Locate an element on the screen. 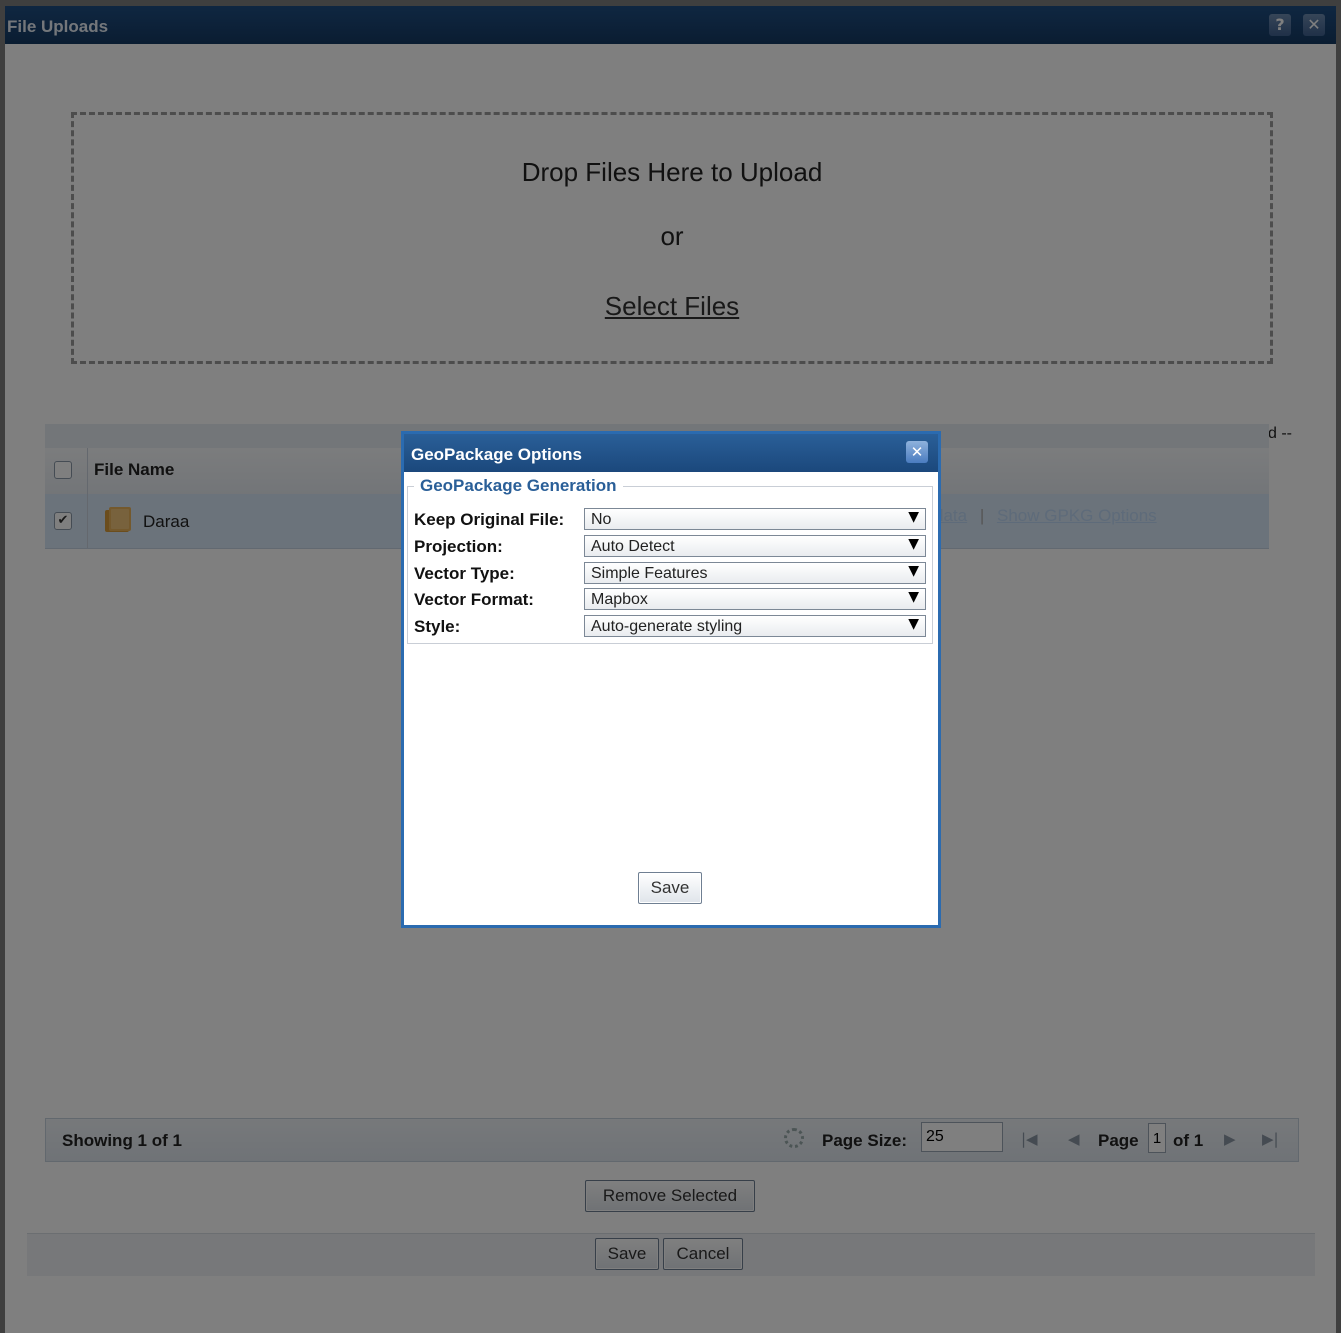 The height and width of the screenshot is (1333, 1341). vector-format-label: Vector Format: is located at coordinates (474, 599).